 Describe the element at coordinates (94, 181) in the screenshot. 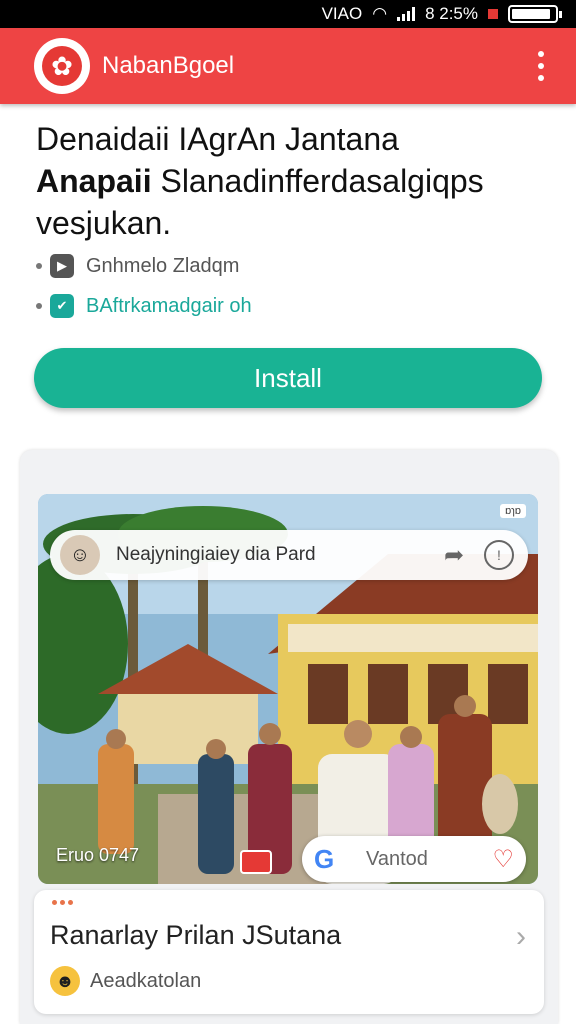

I see `headline-bold: Anapaii` at that location.